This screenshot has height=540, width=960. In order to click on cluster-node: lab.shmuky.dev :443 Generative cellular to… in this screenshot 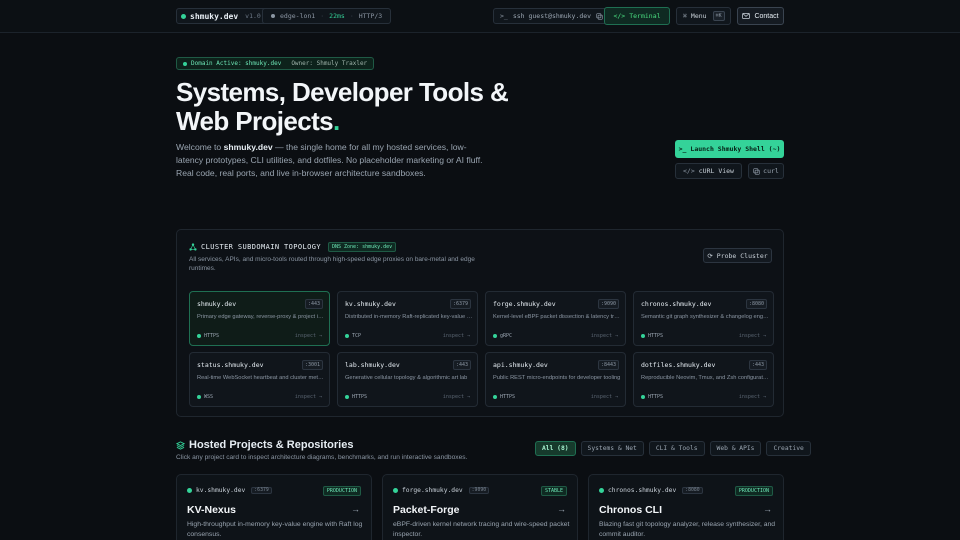, I will do `click(407, 379)`.